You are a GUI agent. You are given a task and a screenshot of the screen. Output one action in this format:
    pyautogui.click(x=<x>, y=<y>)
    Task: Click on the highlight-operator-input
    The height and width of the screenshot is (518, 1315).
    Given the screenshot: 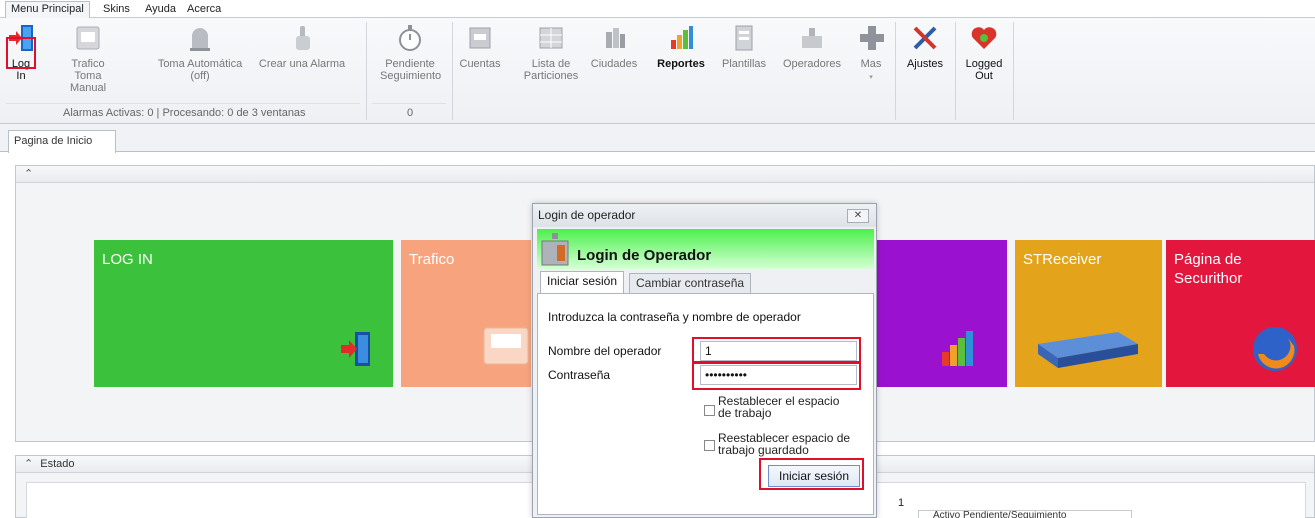 What is the action you would take?
    pyautogui.click(x=776, y=350)
    